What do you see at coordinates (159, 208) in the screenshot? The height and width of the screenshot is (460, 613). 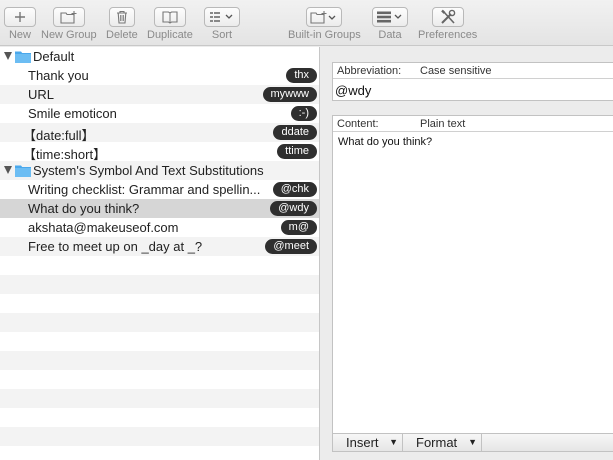 I see `list-item-selected: What do you think? @wdy` at bounding box center [159, 208].